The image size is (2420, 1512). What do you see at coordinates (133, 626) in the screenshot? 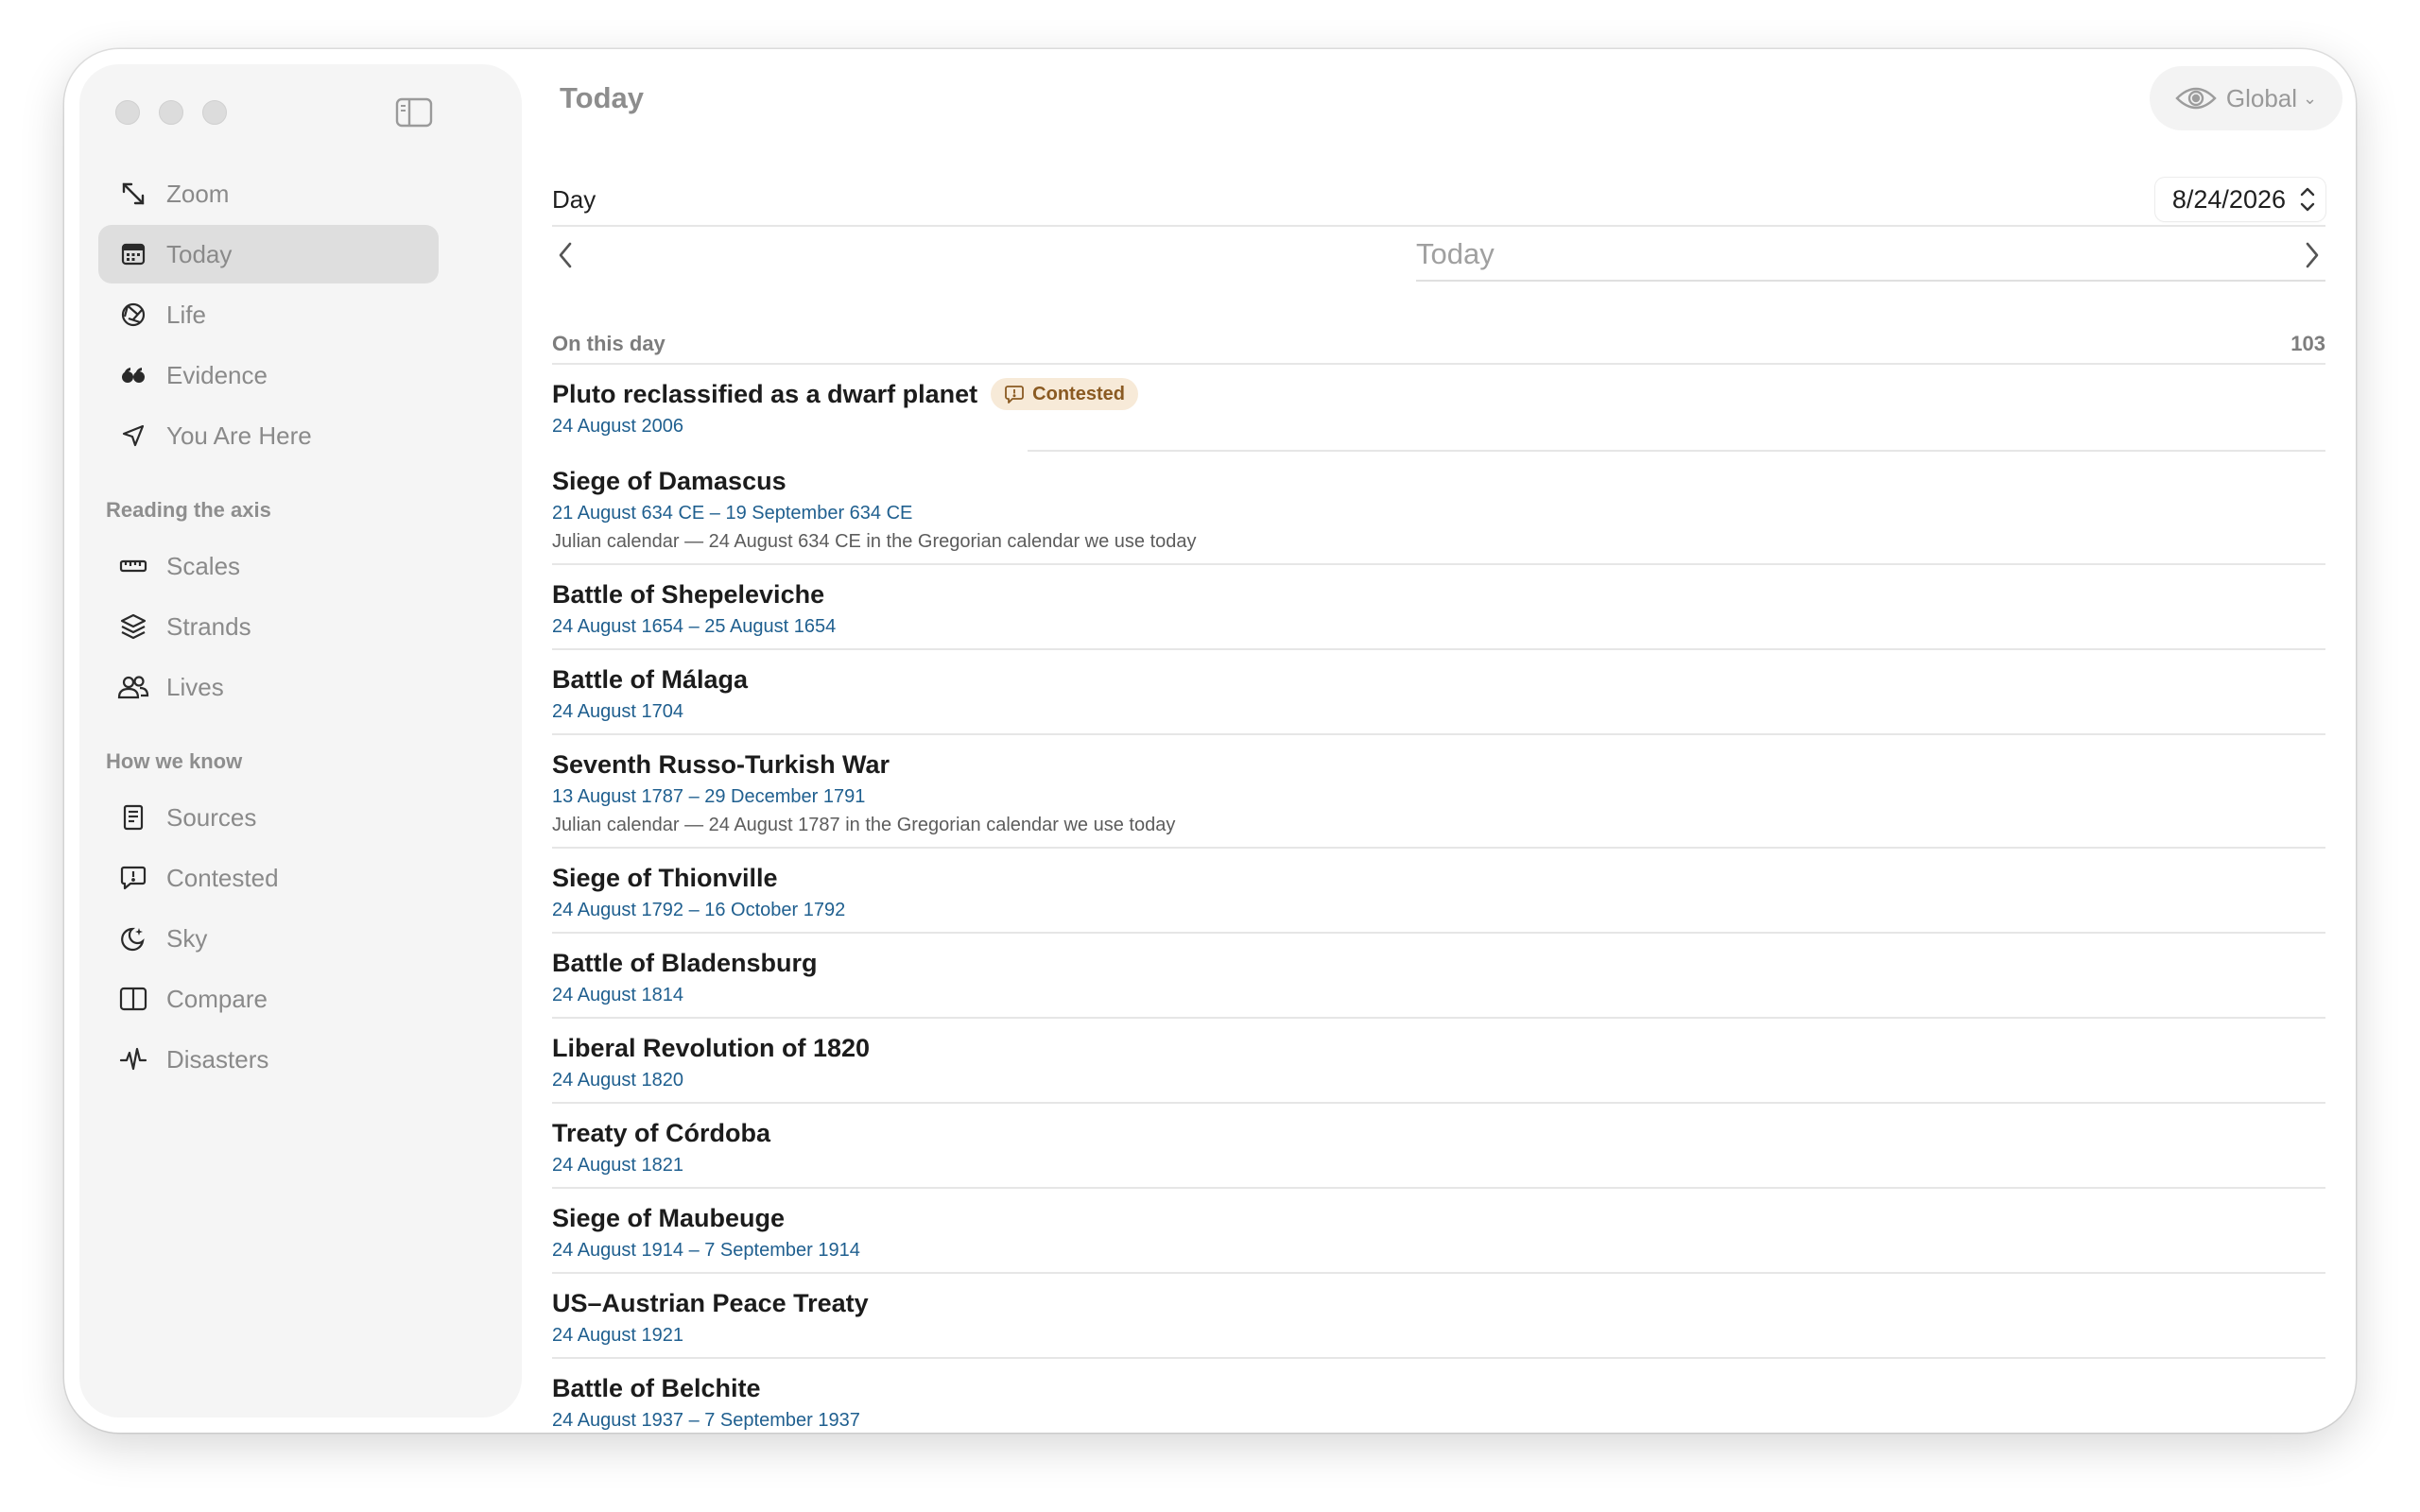
I see `layers-icon` at bounding box center [133, 626].